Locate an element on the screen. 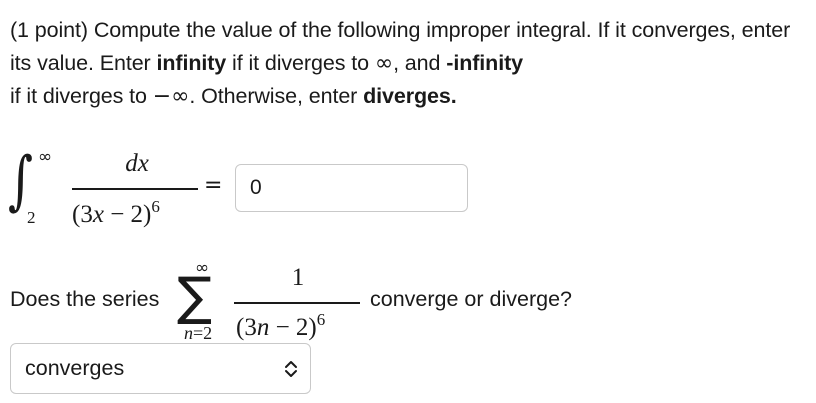 The height and width of the screenshot is (403, 816). integral-denominator: (3x − 2)6 is located at coordinates (116, 212).